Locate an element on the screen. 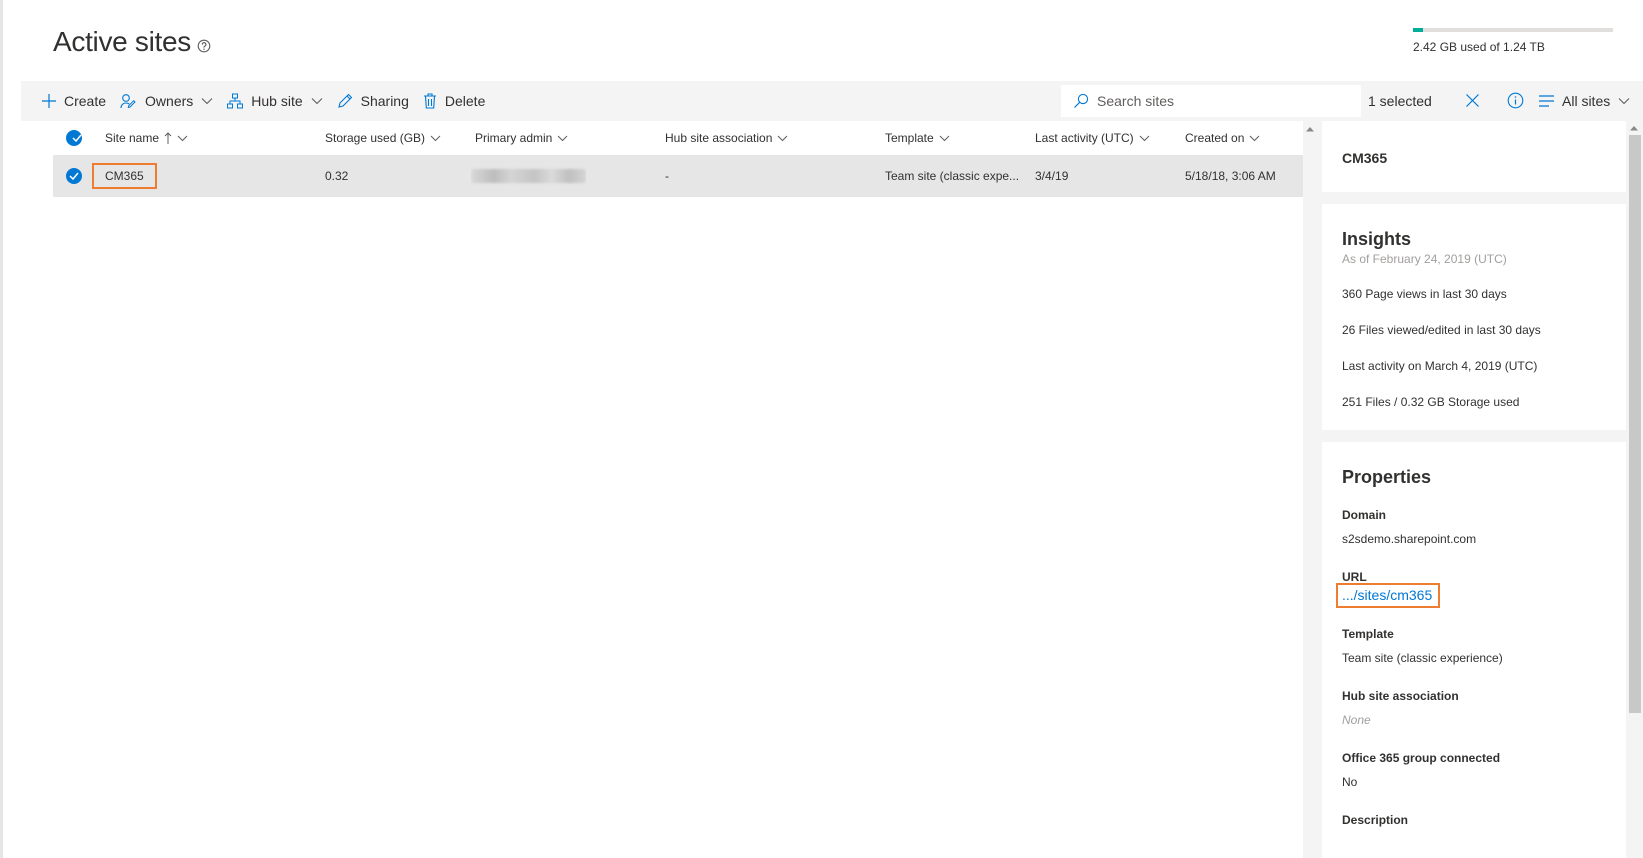 Image resolution: width=1643 pixels, height=858 pixels. storage-text: 2.42 GB used of 1.24 TB is located at coordinates (1479, 47).